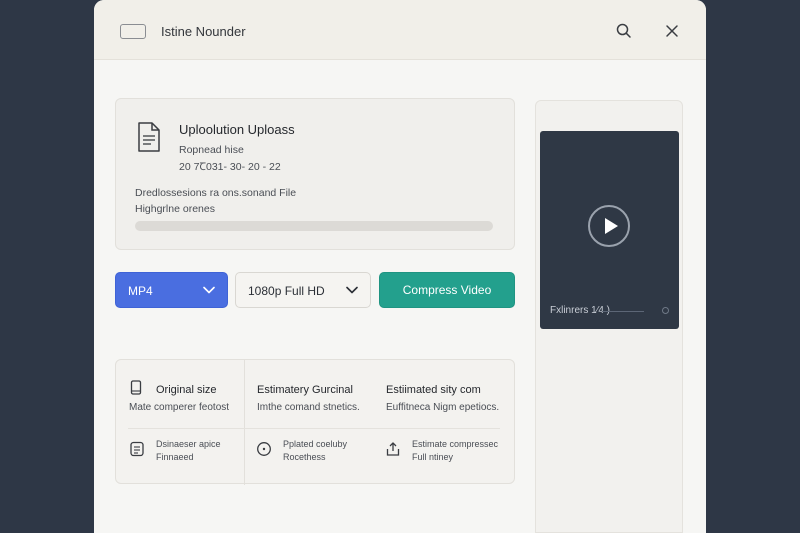 The image size is (800, 533). Describe the element at coordinates (175, 457) in the screenshot. I see `detail-line: Finnaeed` at that location.